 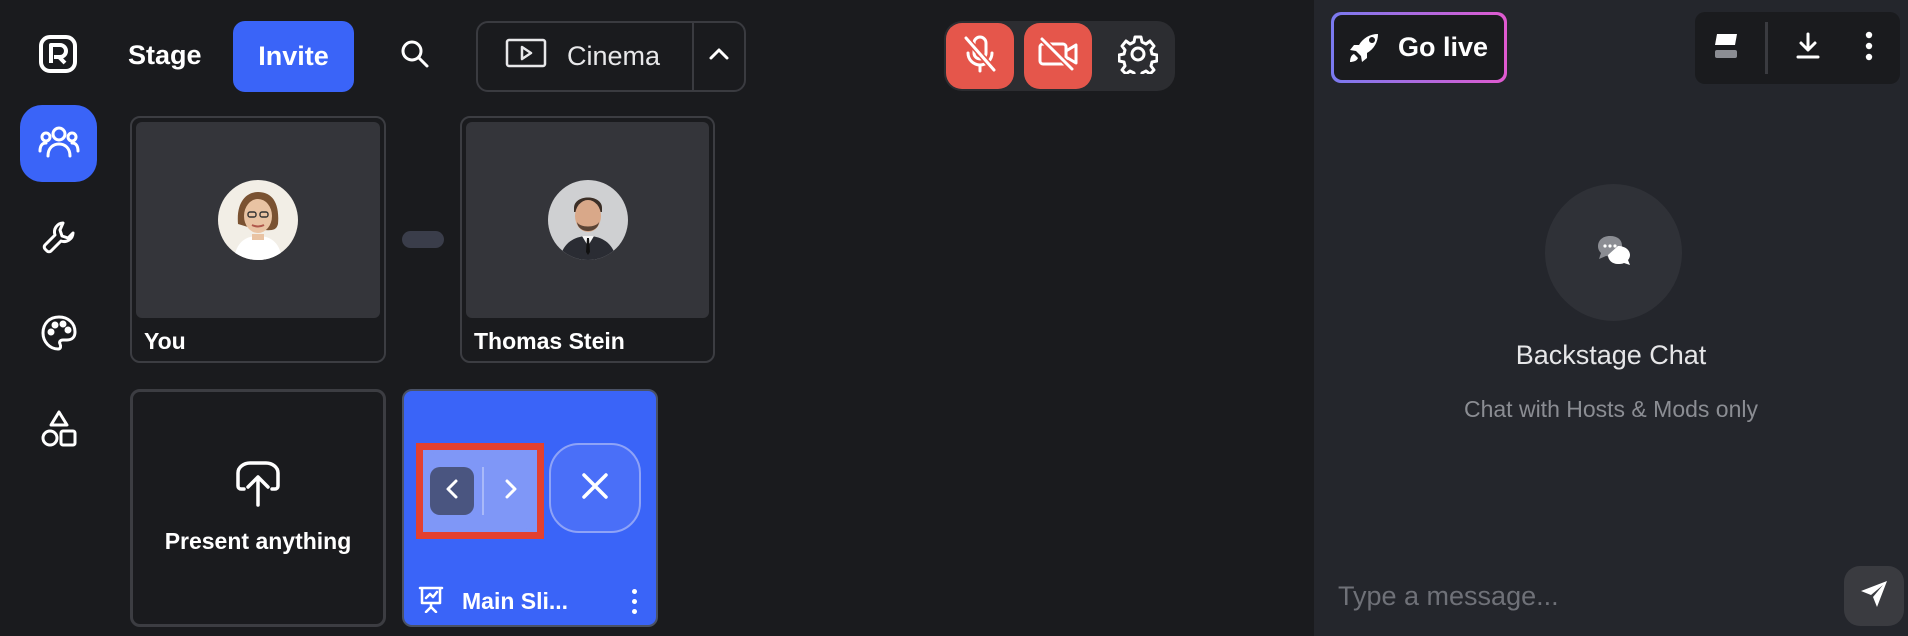 What do you see at coordinates (1611, 355) in the screenshot?
I see `chat-title: Backstage Chat` at bounding box center [1611, 355].